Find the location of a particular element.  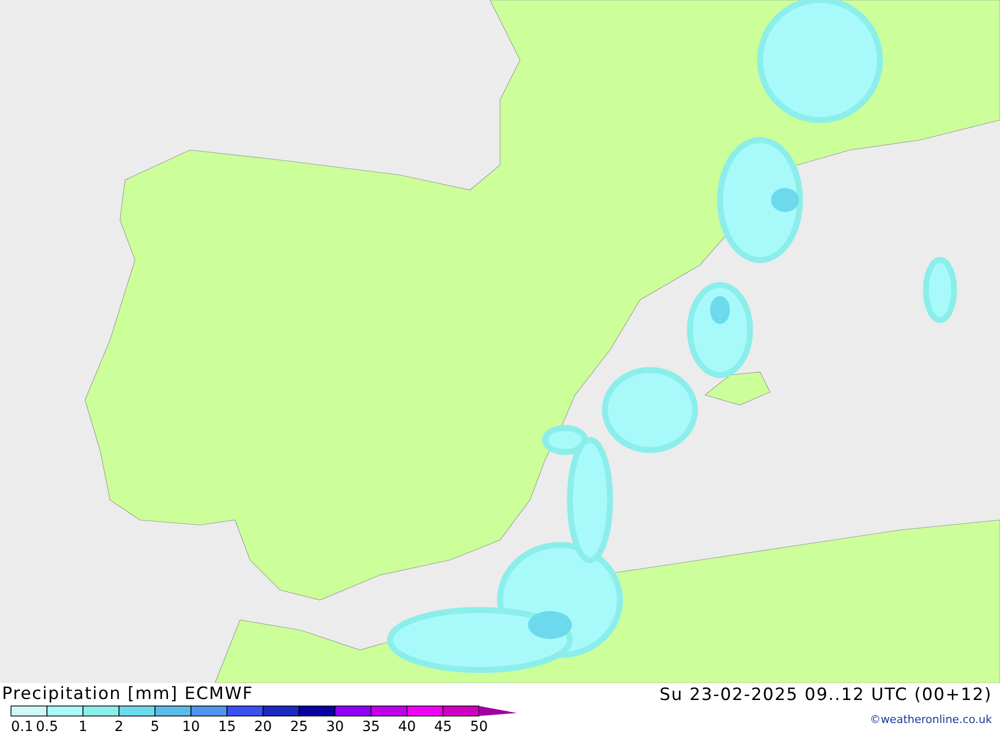

valid-time: Su 23-02-2025 09..12 UTC (00+12) is located at coordinates (825, 695).